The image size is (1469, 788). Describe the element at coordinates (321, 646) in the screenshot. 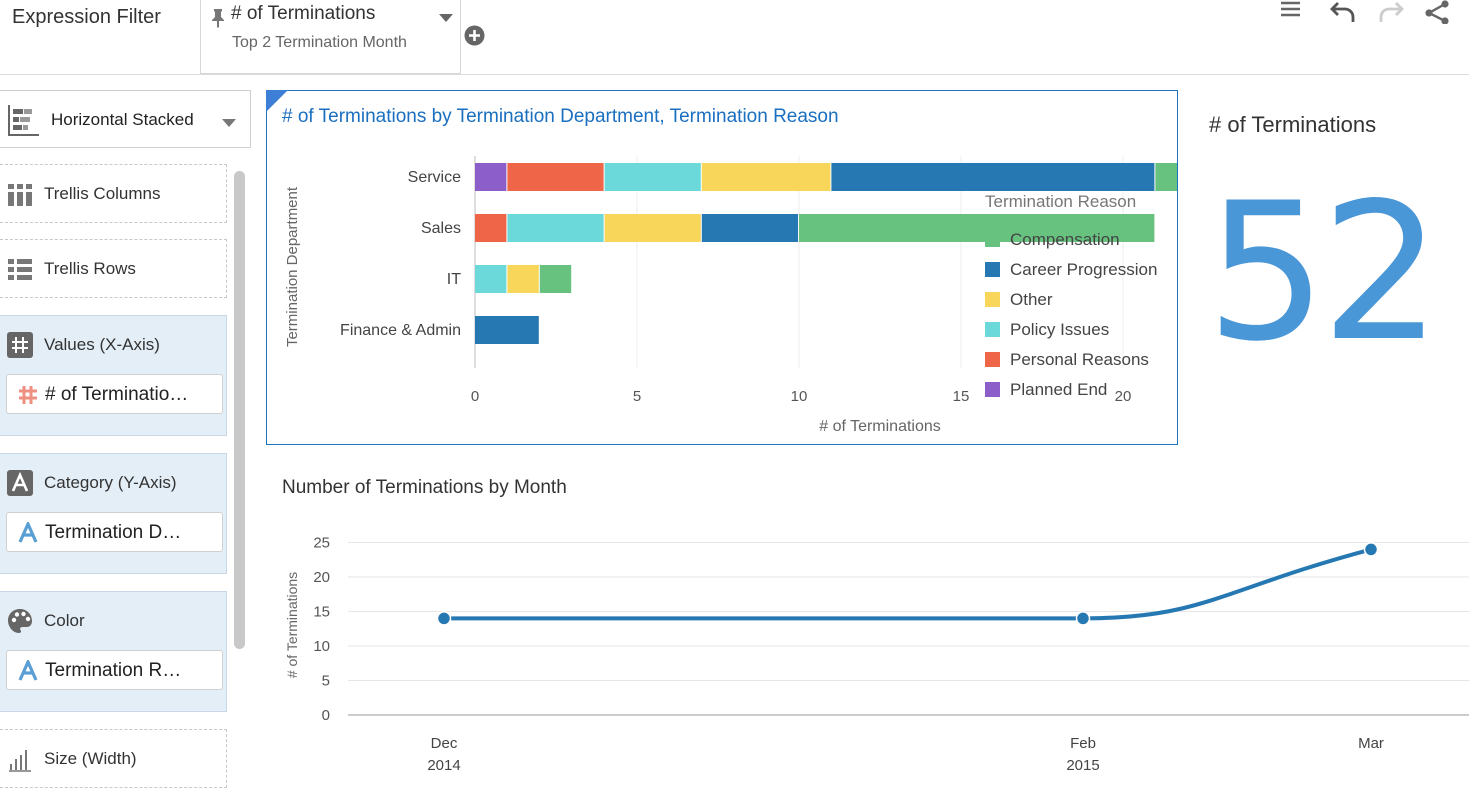

I see `y-tick-label: 10` at that location.